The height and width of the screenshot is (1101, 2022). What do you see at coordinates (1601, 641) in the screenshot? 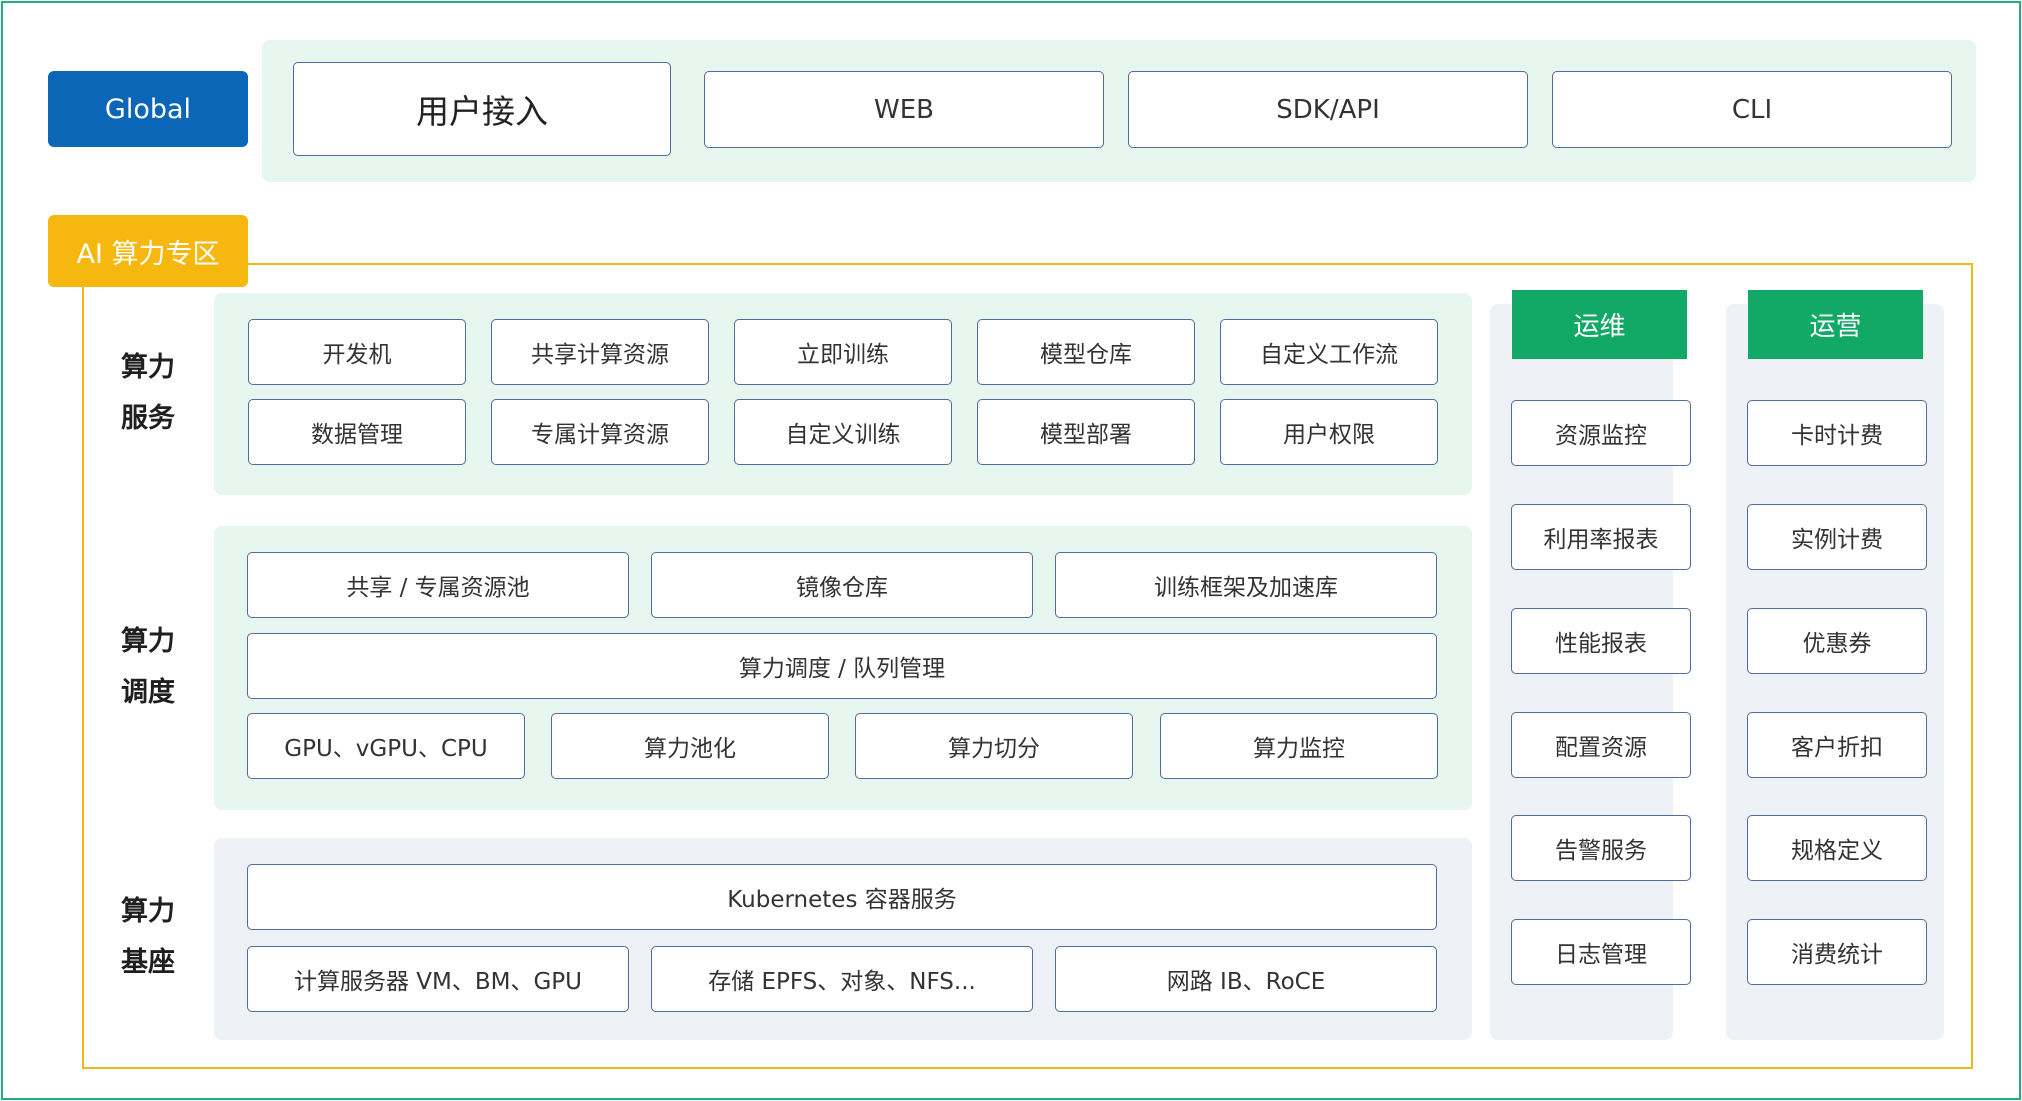
I see `ops-item: 性能报表` at bounding box center [1601, 641].